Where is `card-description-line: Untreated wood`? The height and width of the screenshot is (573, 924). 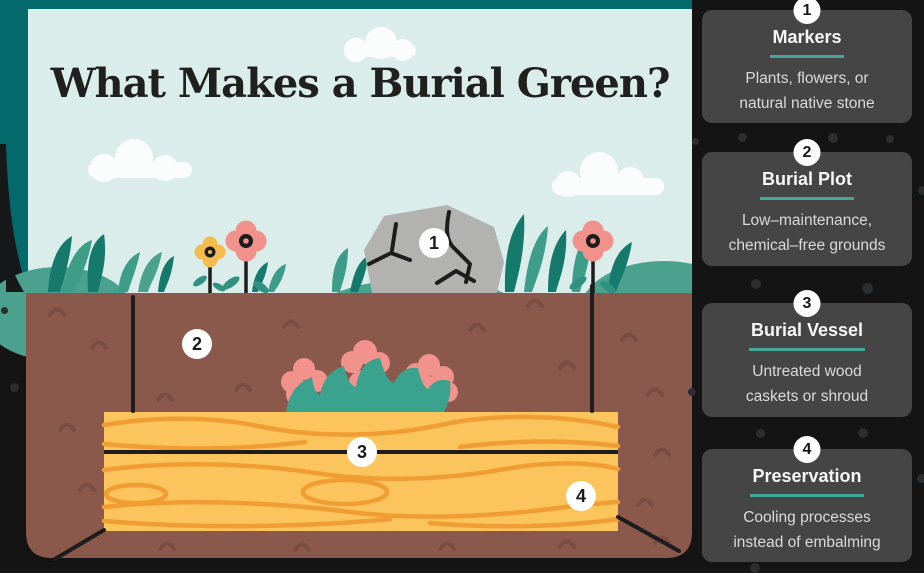 card-description-line: Untreated wood is located at coordinates (807, 371).